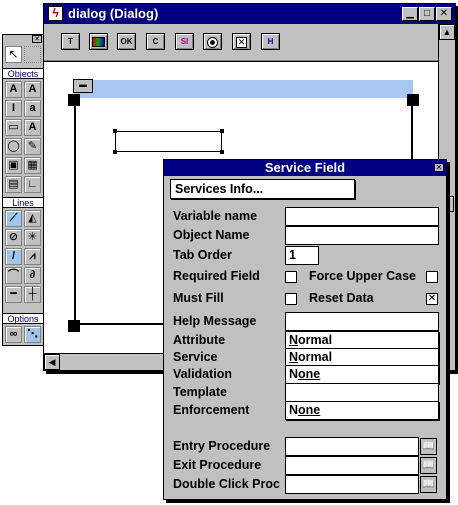 The width and height of the screenshot is (458, 505). I want to click on service-mnemonic: N, so click(294, 357).